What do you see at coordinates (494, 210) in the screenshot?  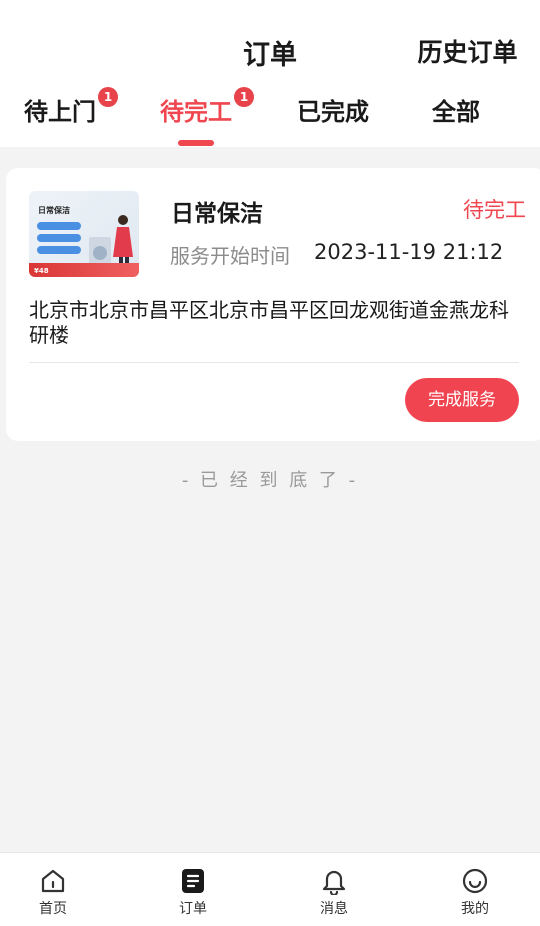 I see `order-status: 待完工` at bounding box center [494, 210].